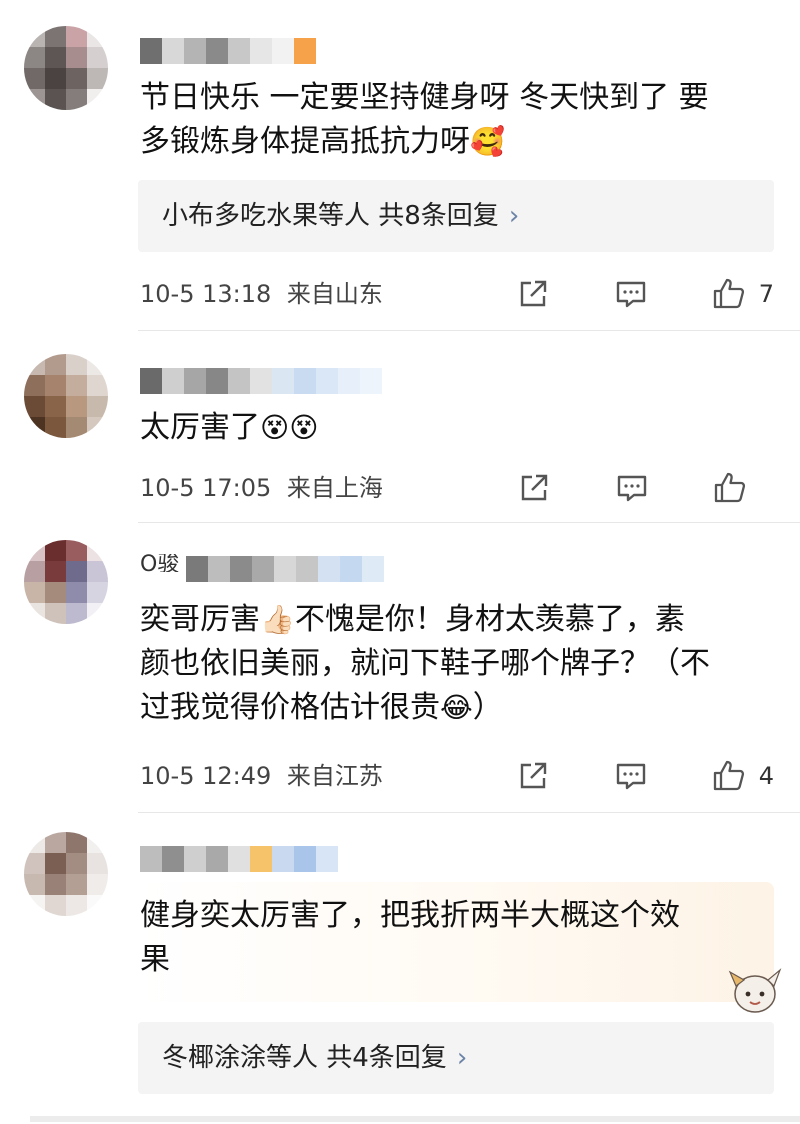 The width and height of the screenshot is (800, 1124). I want to click on comment-location: 来自山东, so click(334, 294).